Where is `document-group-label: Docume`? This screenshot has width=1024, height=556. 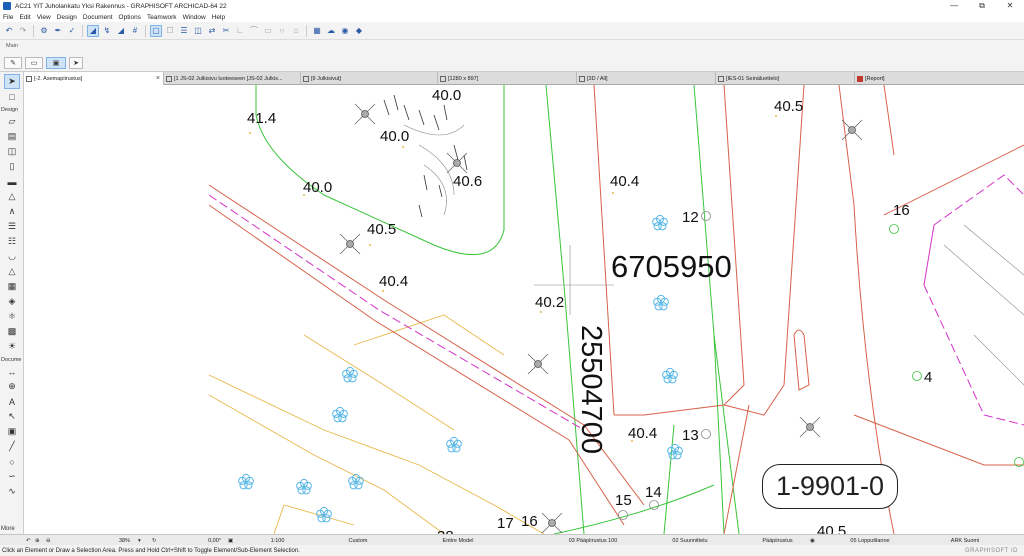 document-group-label: Docume is located at coordinates (11, 360).